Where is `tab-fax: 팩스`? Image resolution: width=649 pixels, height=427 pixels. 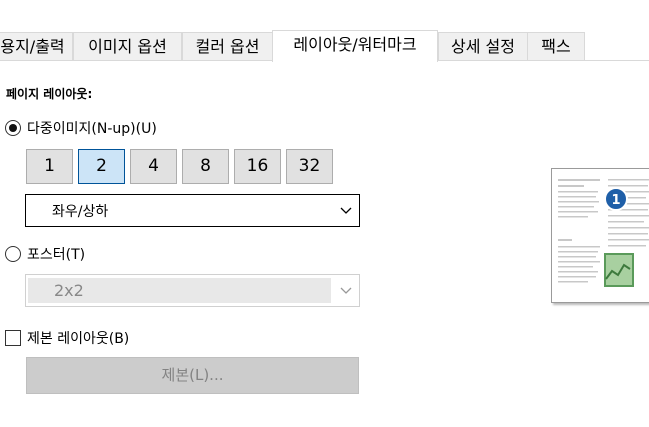 tab-fax: 팩스 is located at coordinates (556, 46).